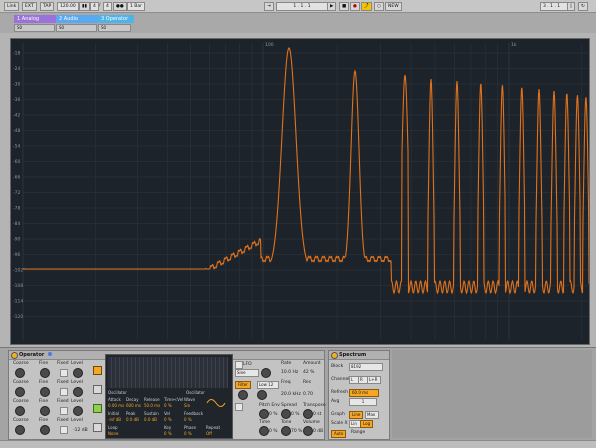 The height and width of the screenshot is (448, 596). What do you see at coordinates (116, 405) in the screenshot?
I see `attack-value: 0.00 ms` at bounding box center [116, 405].